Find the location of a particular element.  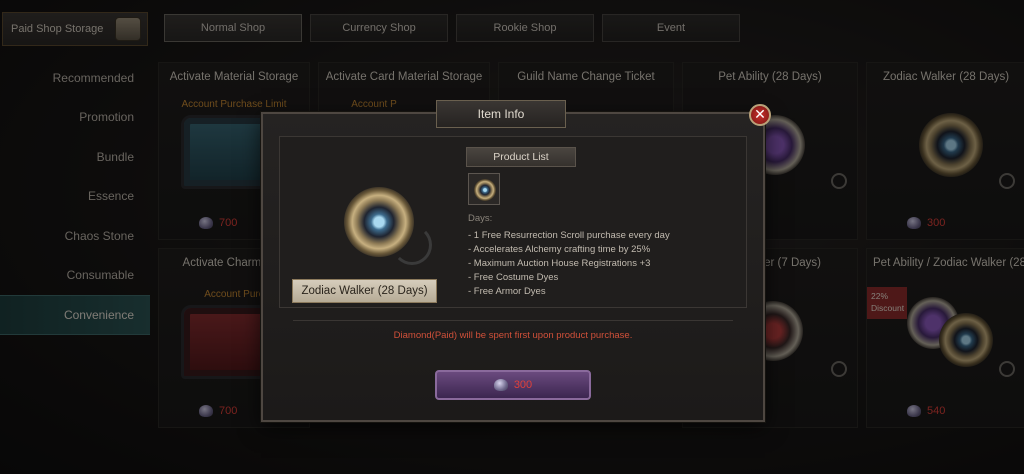

product-list-label: Product List is located at coordinates (521, 157).